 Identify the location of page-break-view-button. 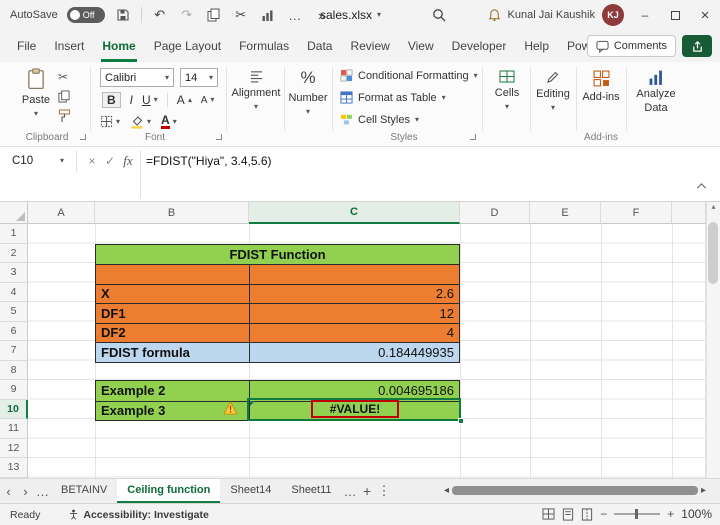
(587, 514).